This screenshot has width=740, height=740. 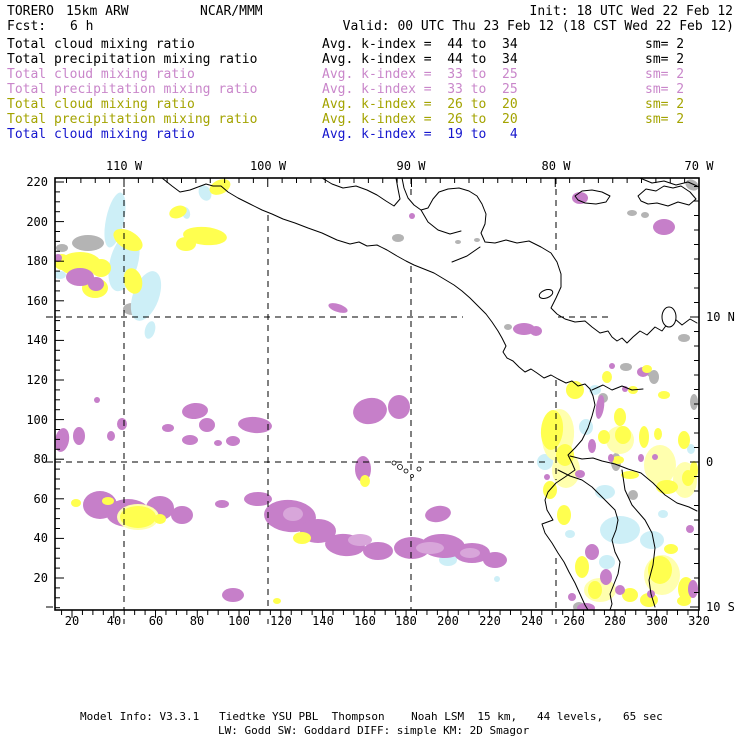 What do you see at coordinates (574, 621) in the screenshot?
I see `bottom-axis-label: 260` at bounding box center [574, 621].